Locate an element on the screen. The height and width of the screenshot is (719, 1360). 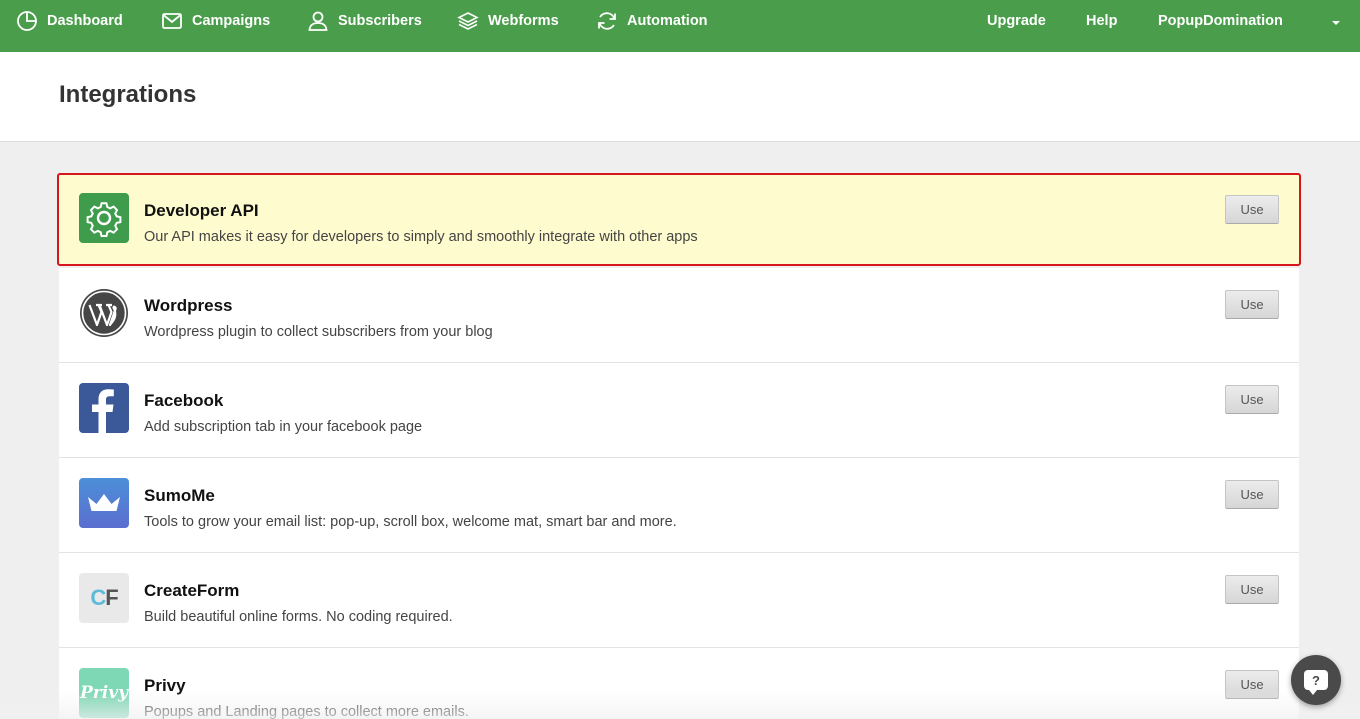
nav-webforms-label: Webforms is located at coordinates (523, 21).